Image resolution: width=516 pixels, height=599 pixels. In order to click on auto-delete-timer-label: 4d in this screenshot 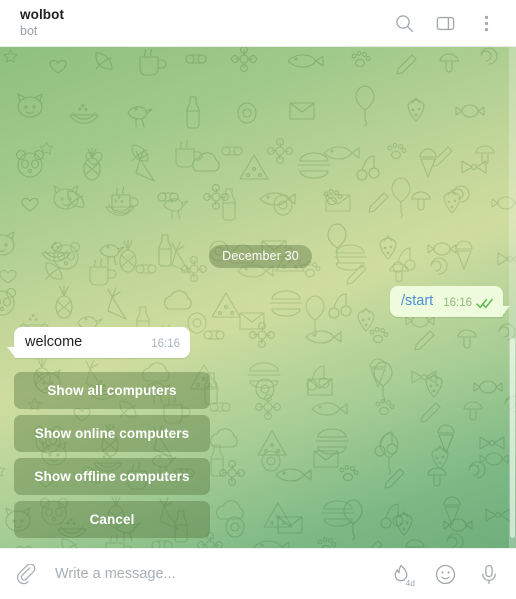, I will do `click(409, 583)`.